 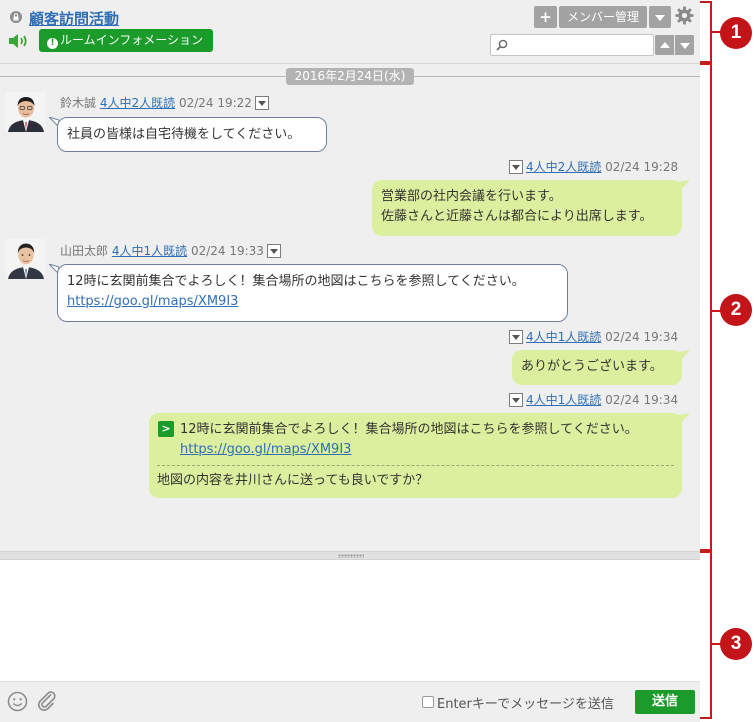 I want to click on paperclip-icon, so click(x=47, y=701).